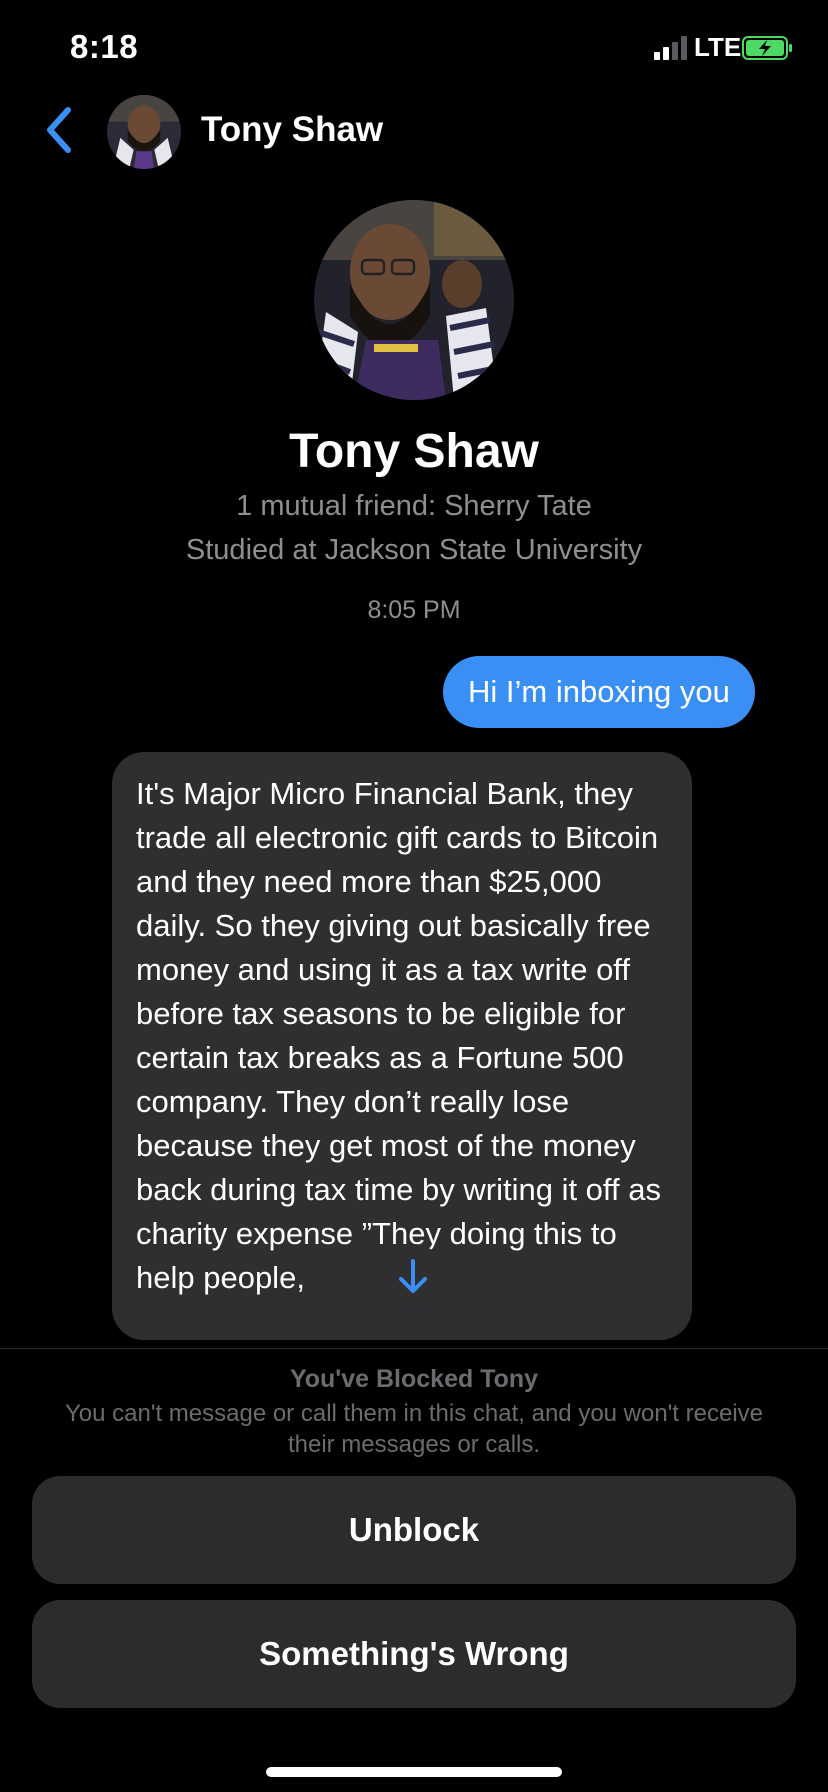  I want to click on mutual-friends: 1 mutual friend: Sherry Tate, so click(414, 506).